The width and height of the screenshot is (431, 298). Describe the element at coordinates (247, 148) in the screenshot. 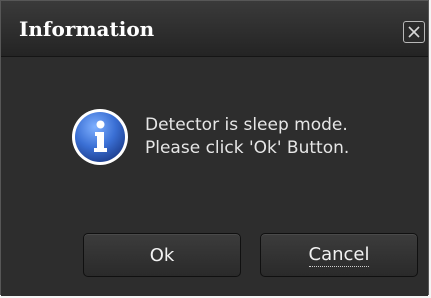

I see `message-line-2: Please click 'Ok' Button.` at that location.